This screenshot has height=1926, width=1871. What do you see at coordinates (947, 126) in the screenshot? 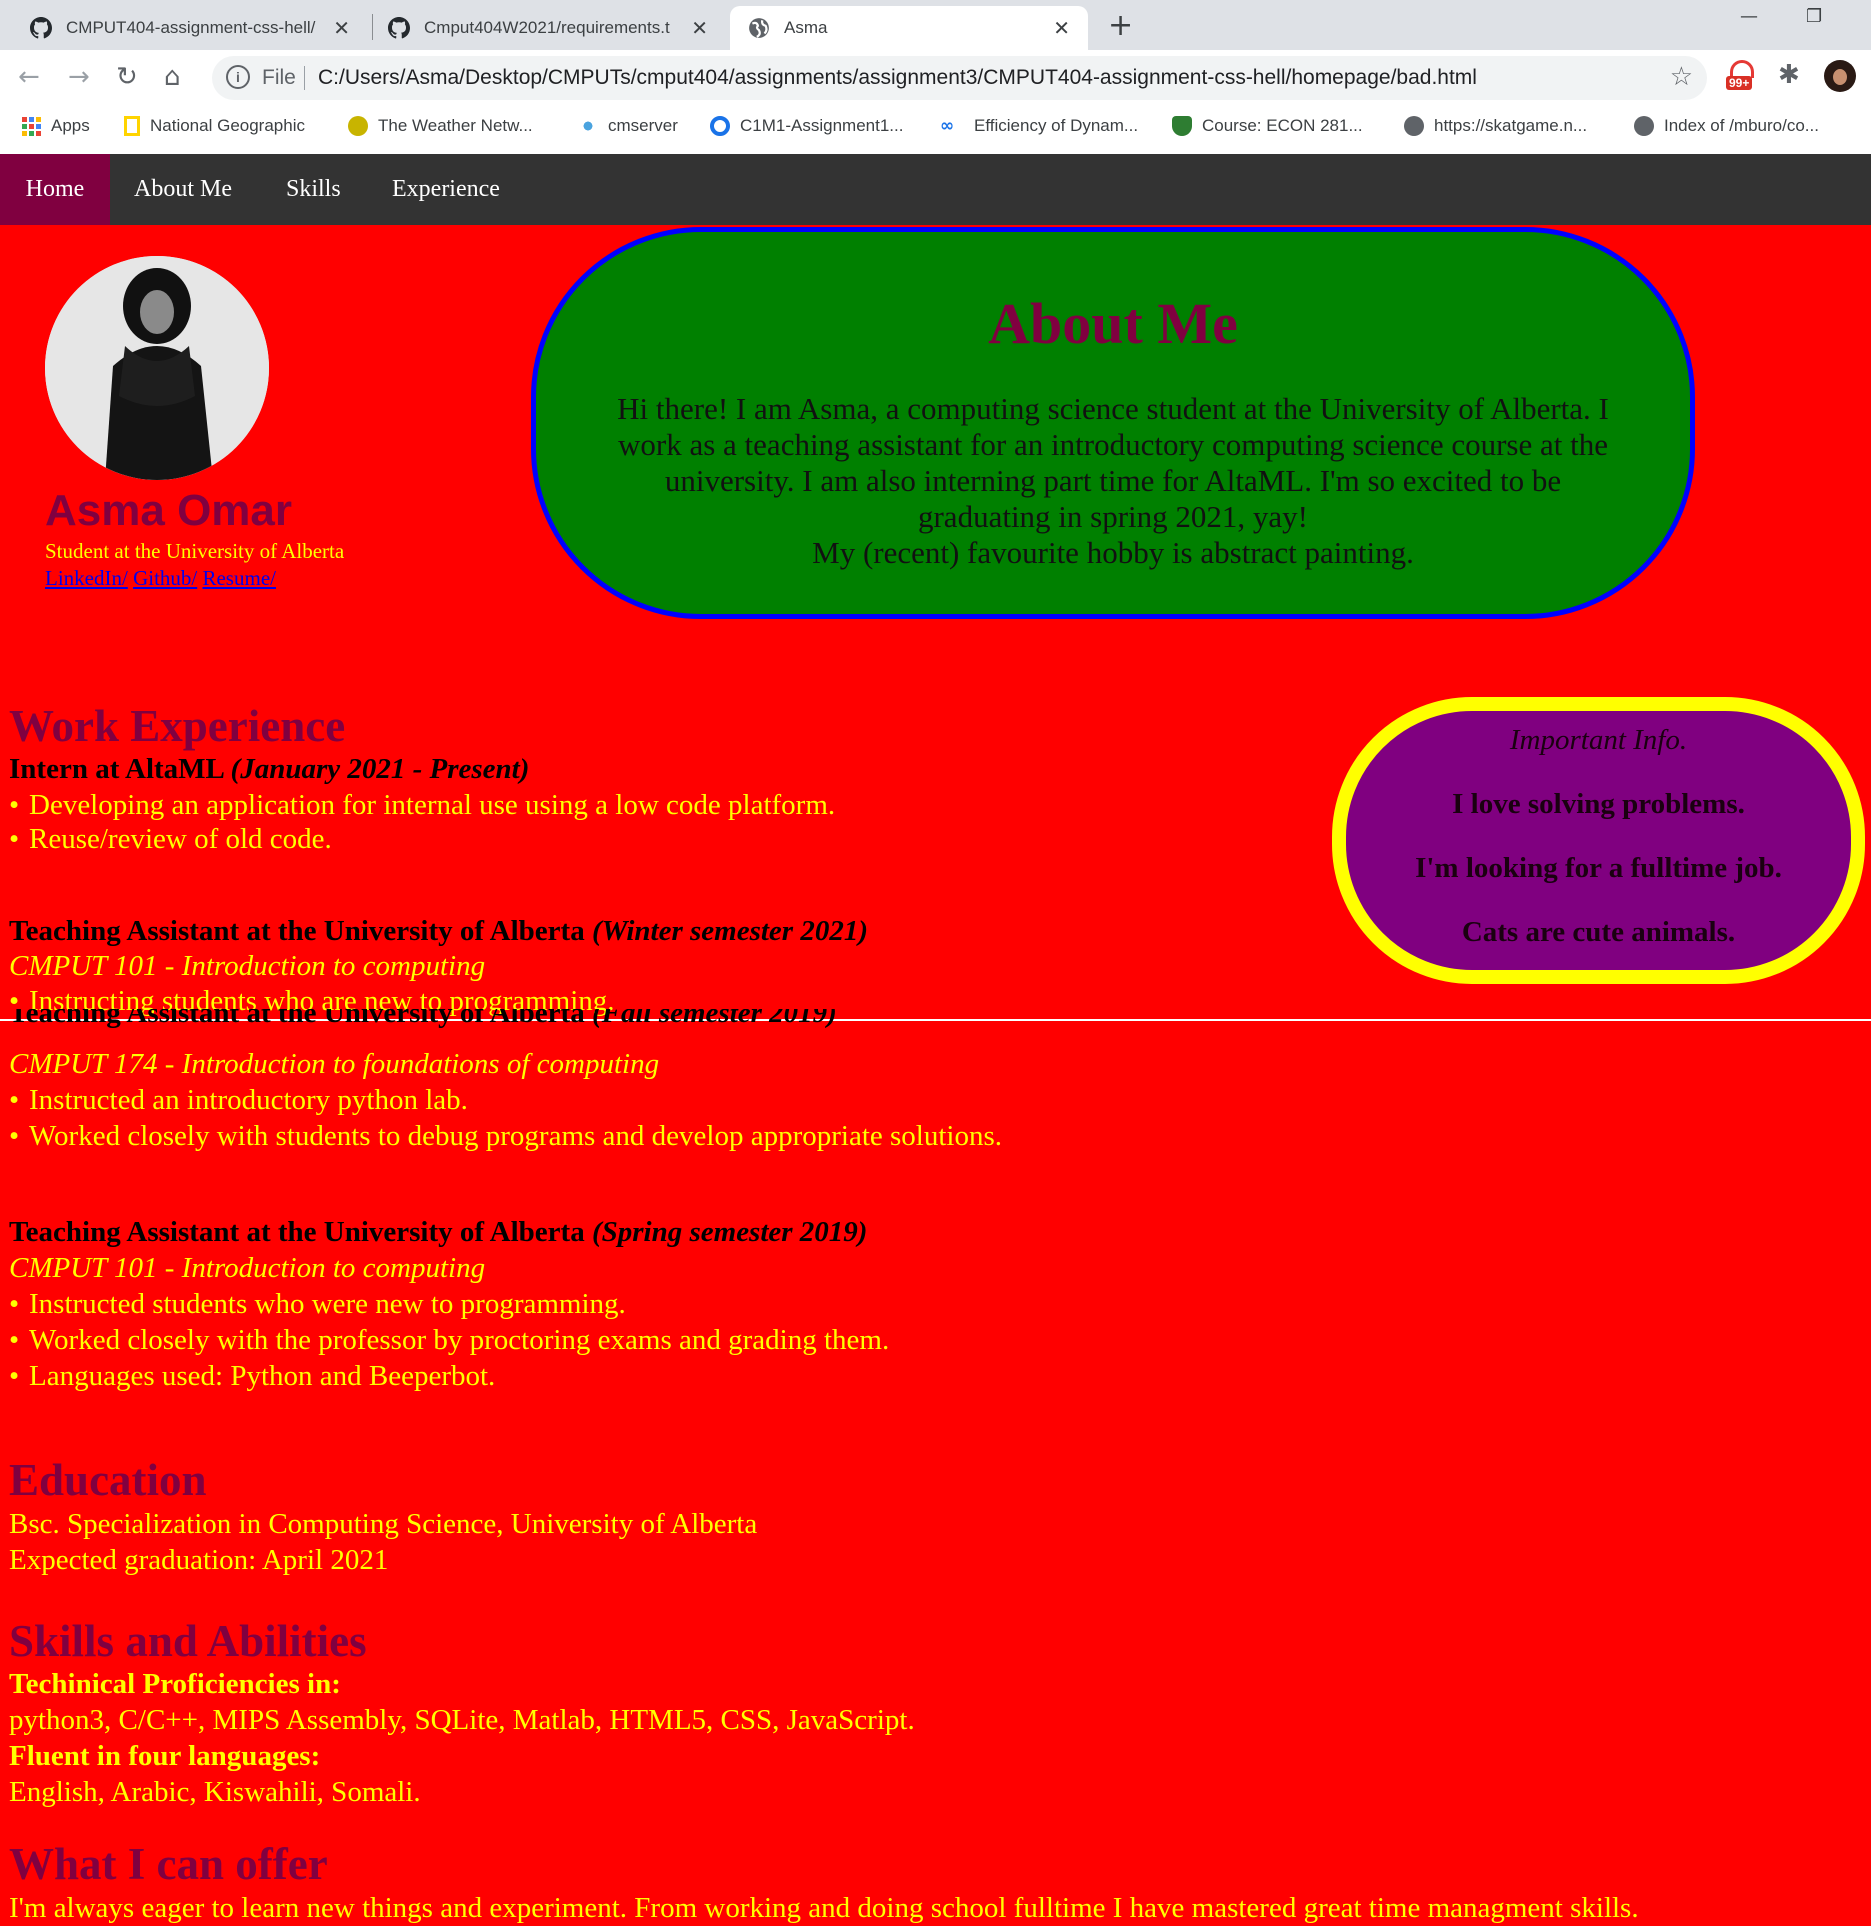
I see `link-icon: ∞` at bounding box center [947, 126].